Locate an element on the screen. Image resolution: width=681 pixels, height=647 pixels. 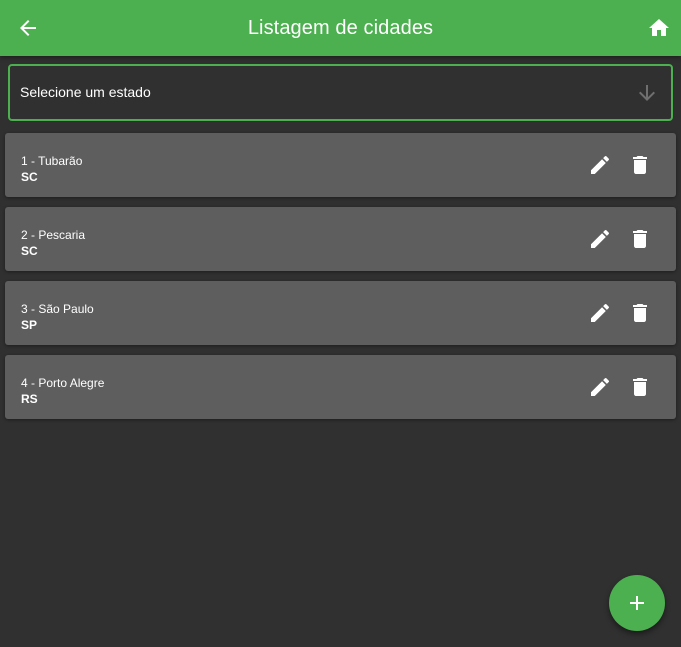
city-name: 3 - São Paulo is located at coordinates (57, 309).